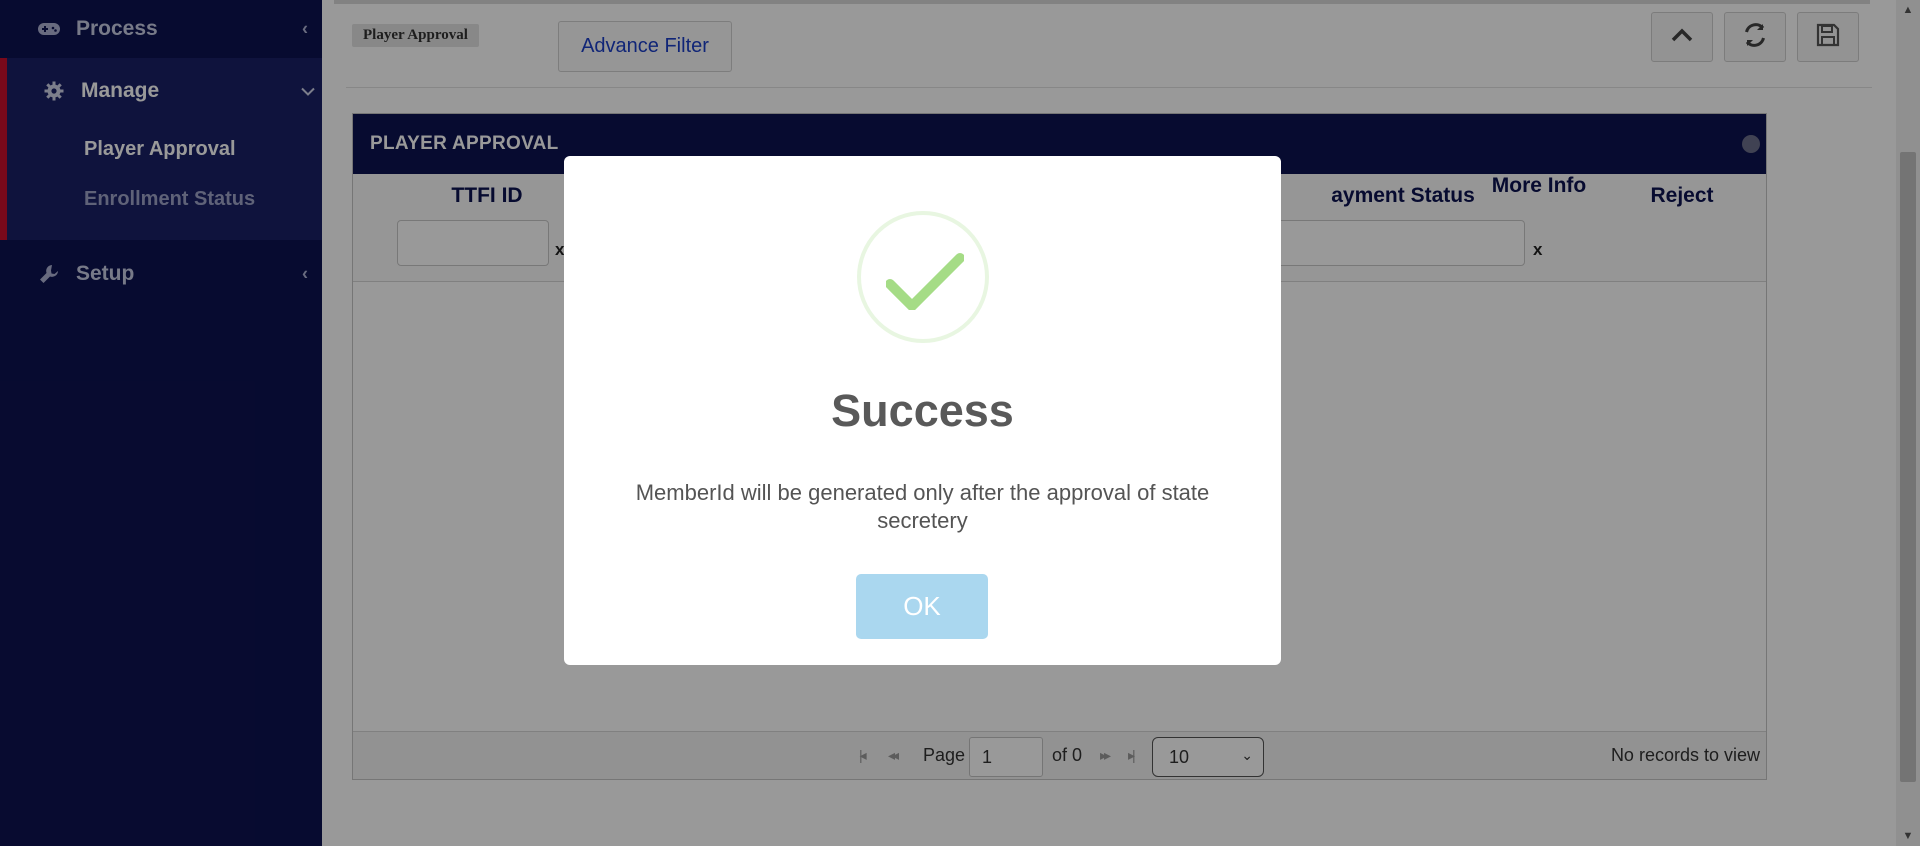 The width and height of the screenshot is (1920, 846). Describe the element at coordinates (922, 606) in the screenshot. I see `ok-button: OK` at that location.